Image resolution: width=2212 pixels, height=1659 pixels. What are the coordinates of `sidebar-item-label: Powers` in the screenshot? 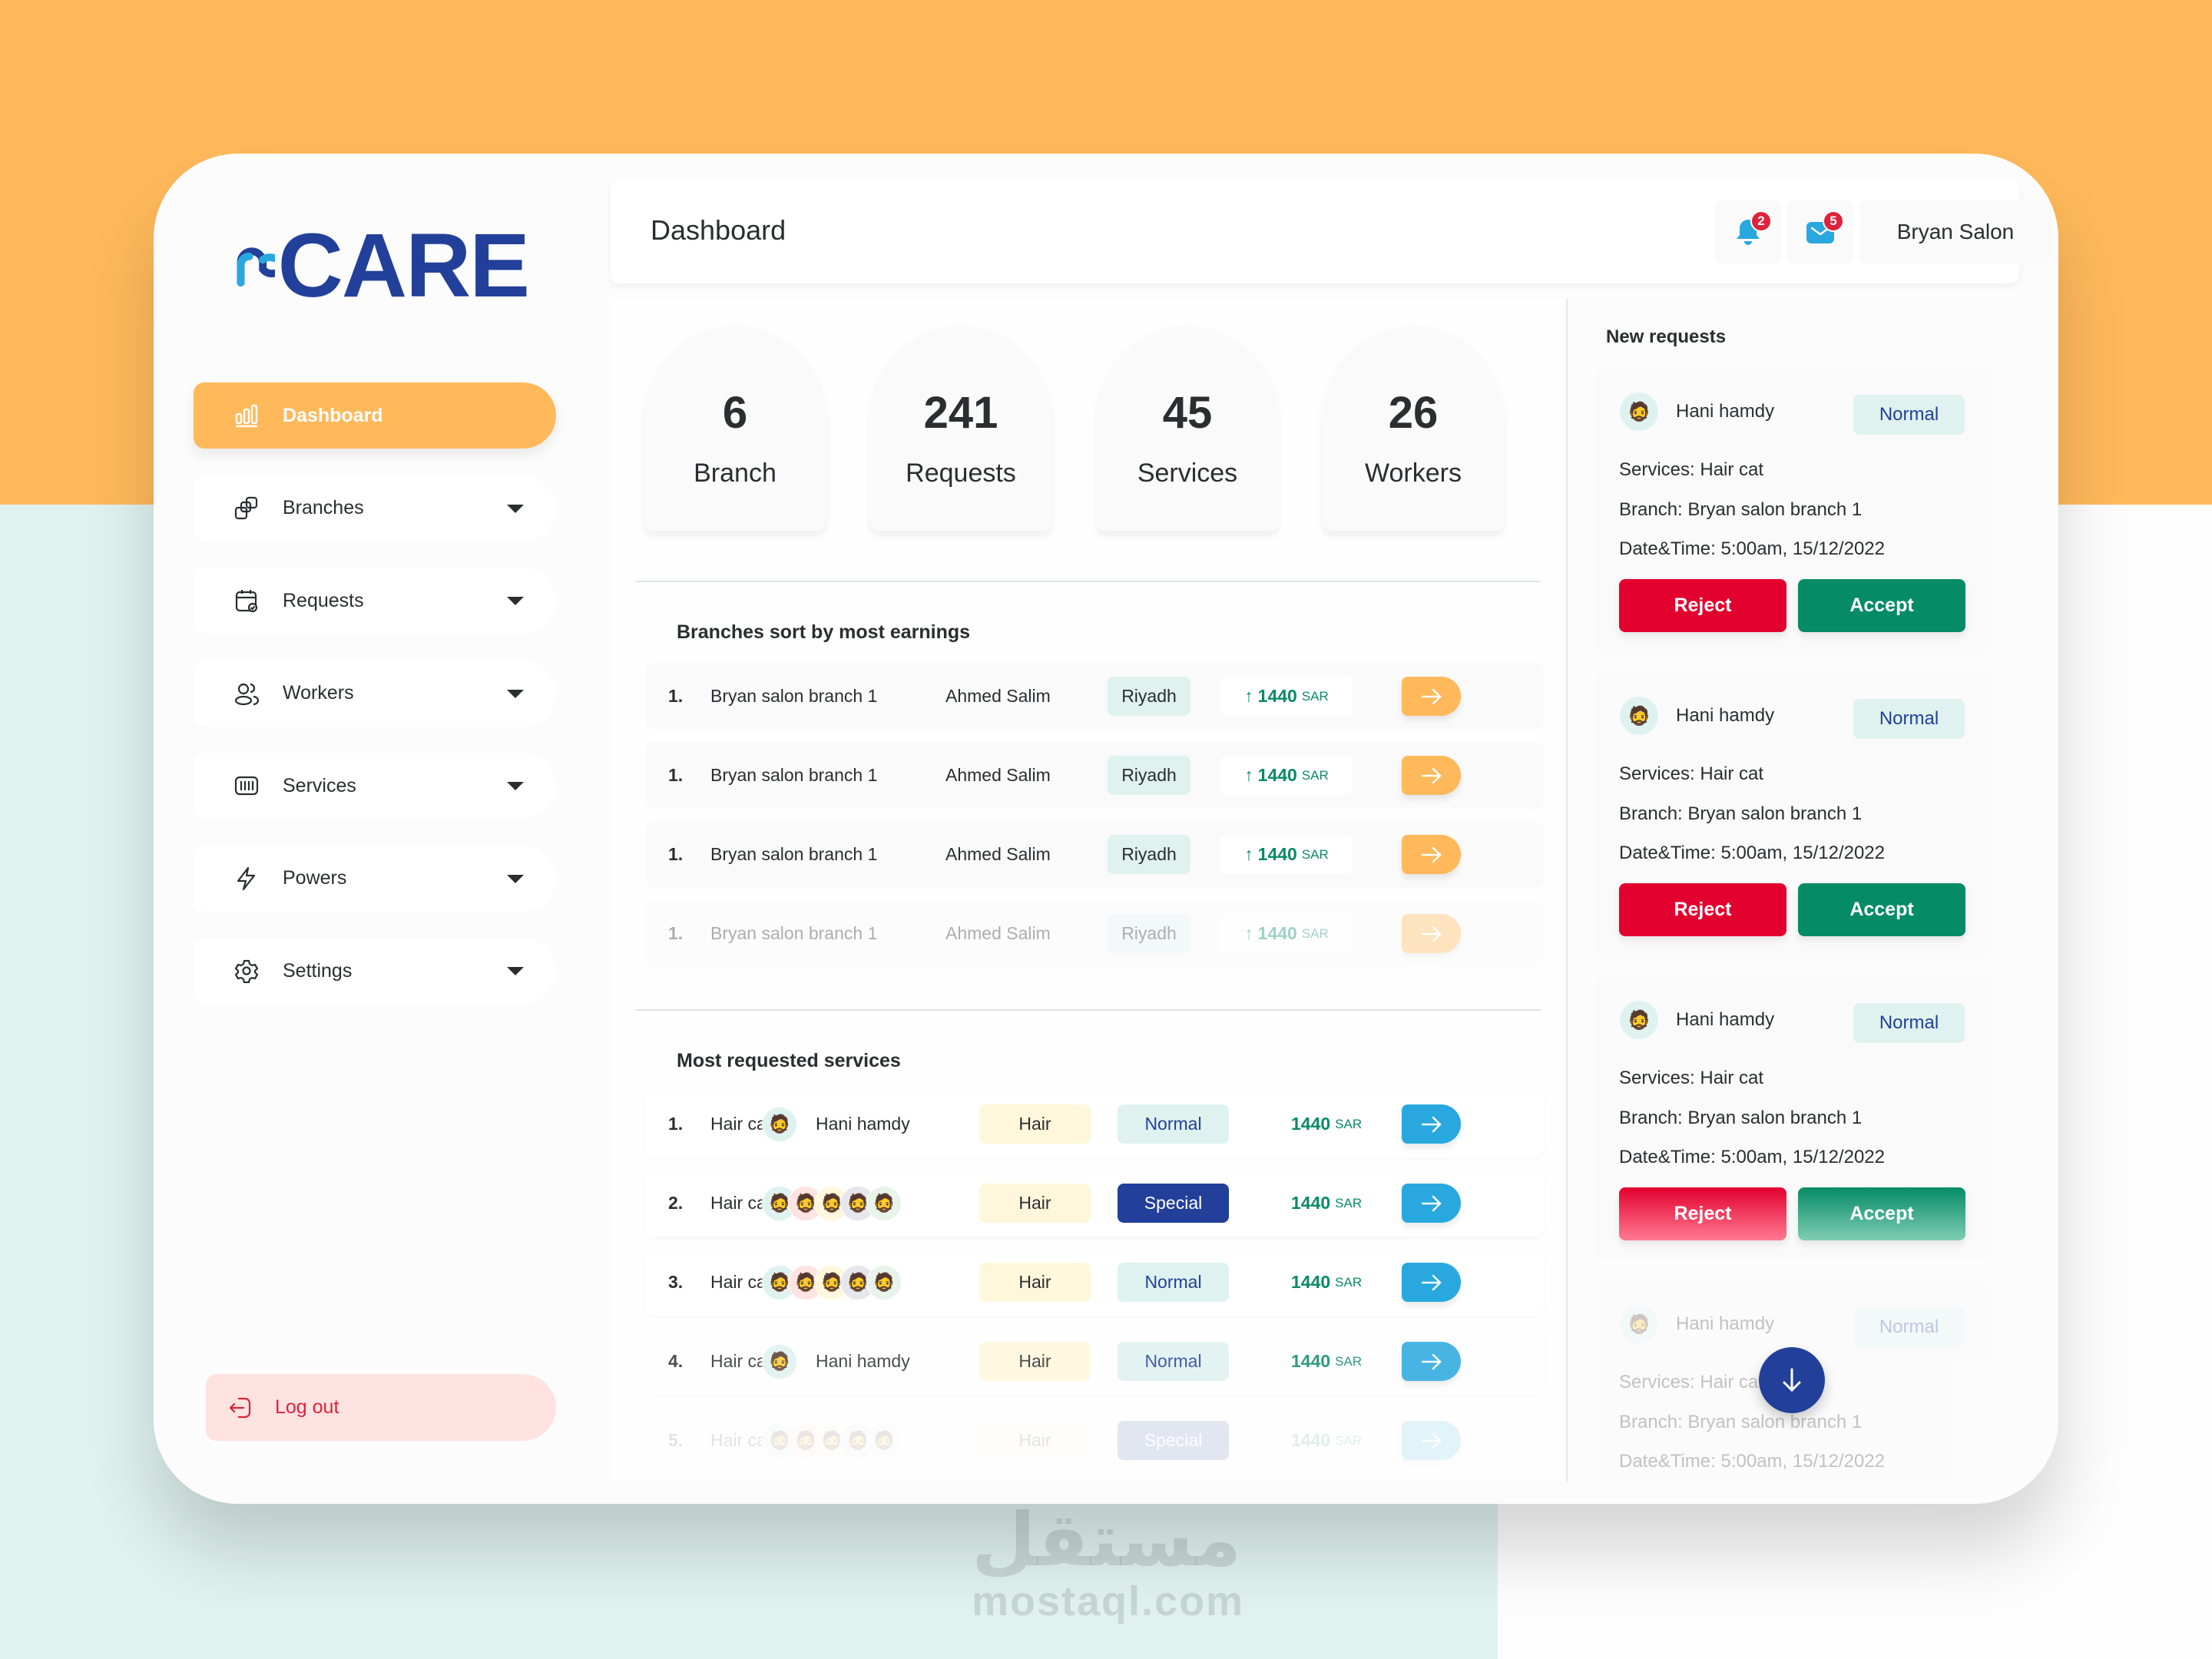 It's located at (315, 878).